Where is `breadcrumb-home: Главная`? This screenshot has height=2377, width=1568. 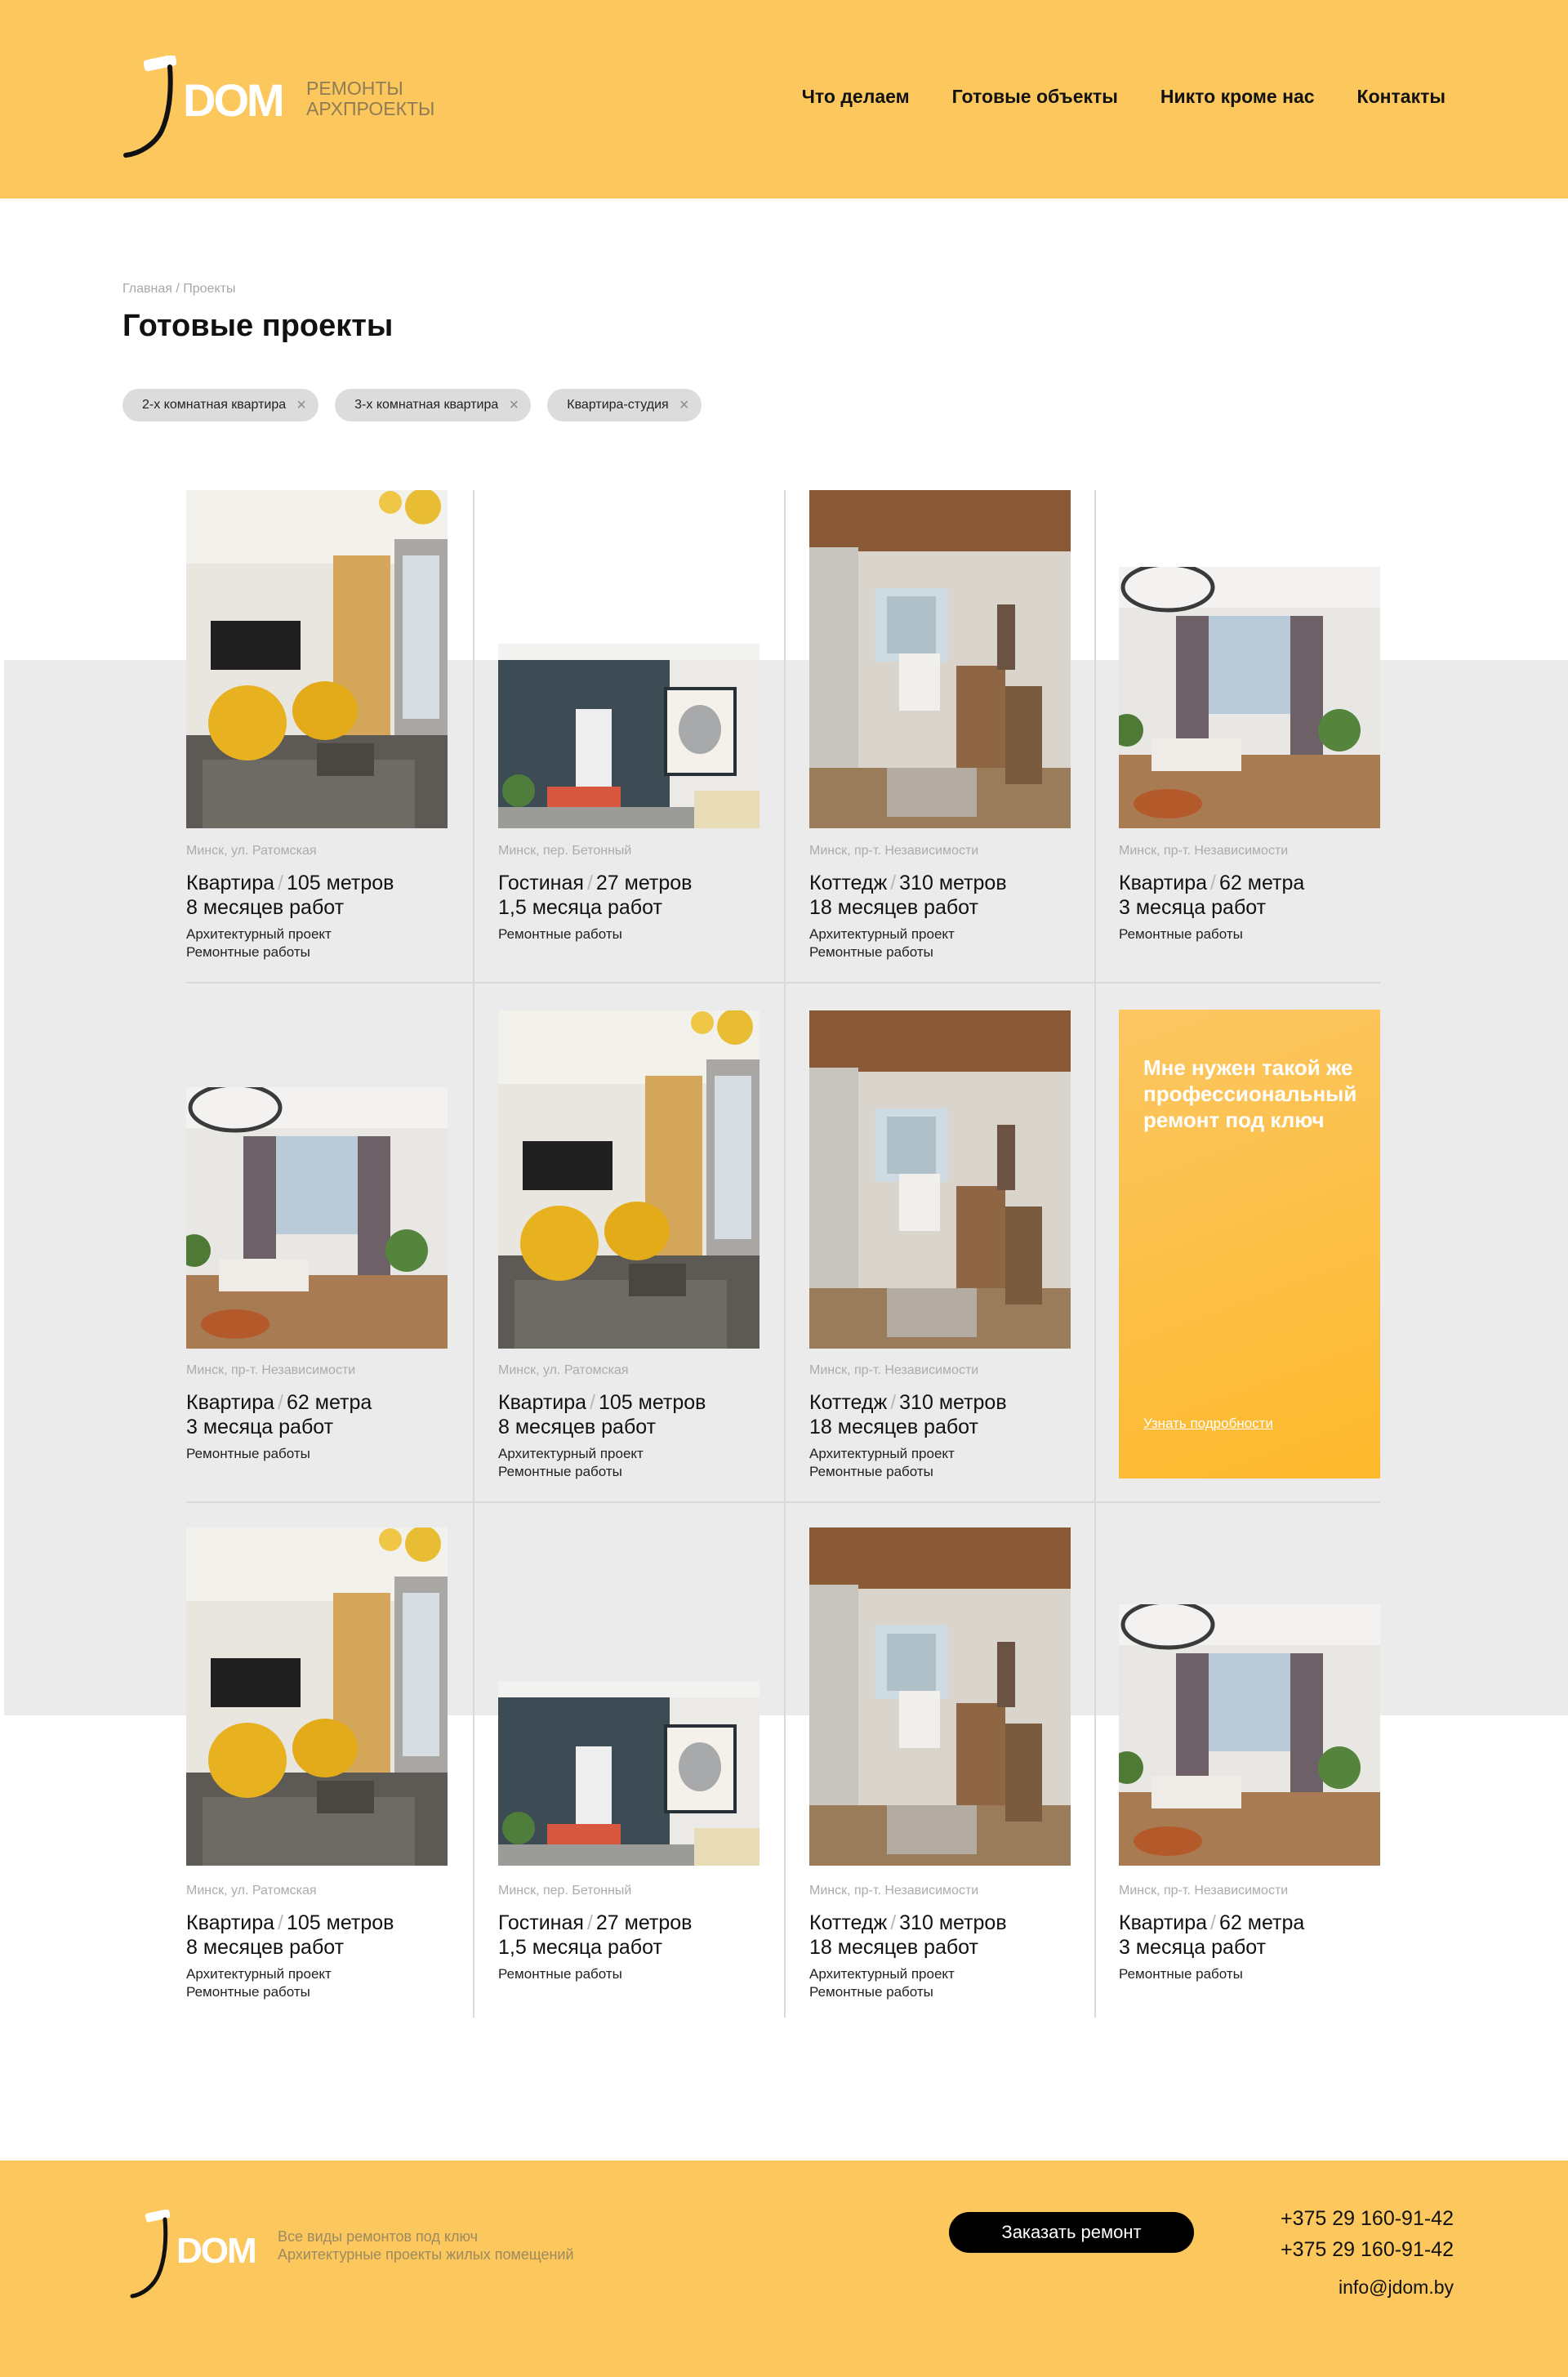
breadcrumb-home: Главная is located at coordinates (147, 289).